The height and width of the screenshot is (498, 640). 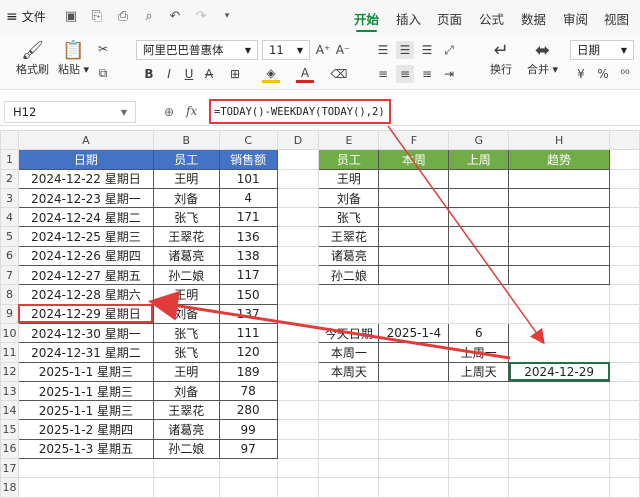 I want to click on formula-arrow, so click(x=466, y=235).